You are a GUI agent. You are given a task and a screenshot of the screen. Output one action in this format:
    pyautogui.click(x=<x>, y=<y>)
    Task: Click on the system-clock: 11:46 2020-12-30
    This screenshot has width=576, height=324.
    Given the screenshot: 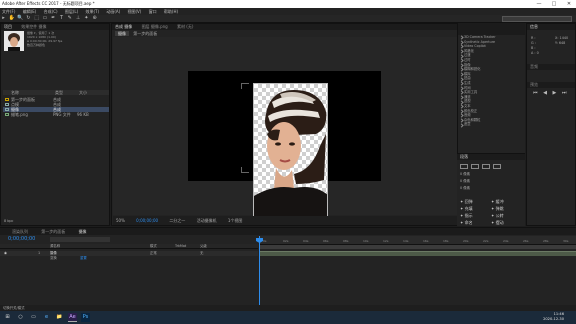 What is the action you would take?
    pyautogui.click(x=553, y=317)
    